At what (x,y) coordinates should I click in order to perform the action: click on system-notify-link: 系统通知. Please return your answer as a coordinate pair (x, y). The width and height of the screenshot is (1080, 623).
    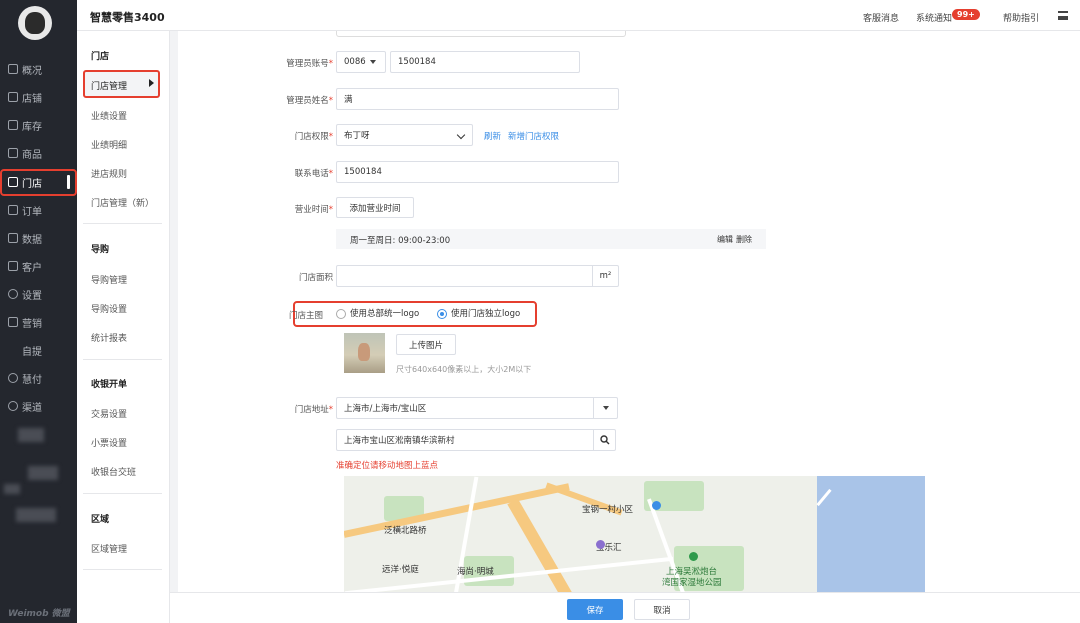
    Looking at the image, I should click on (934, 17).